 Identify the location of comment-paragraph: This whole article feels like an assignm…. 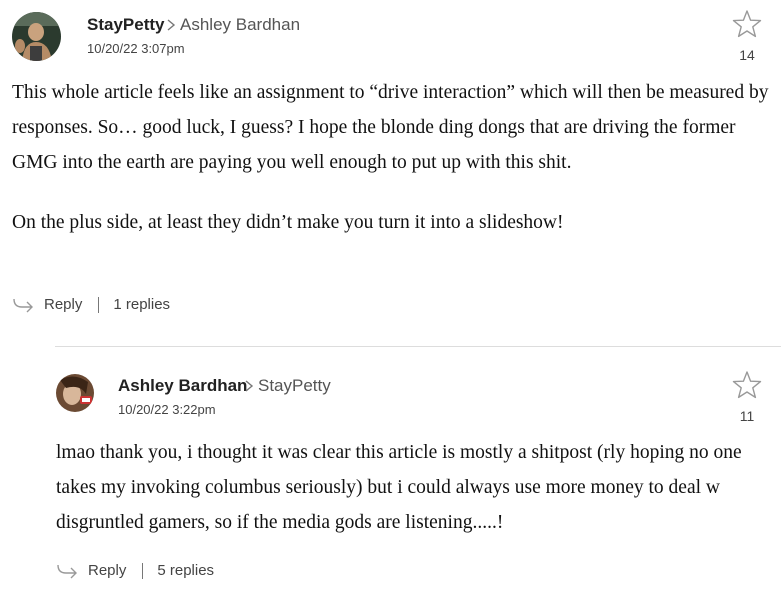
(390, 127).